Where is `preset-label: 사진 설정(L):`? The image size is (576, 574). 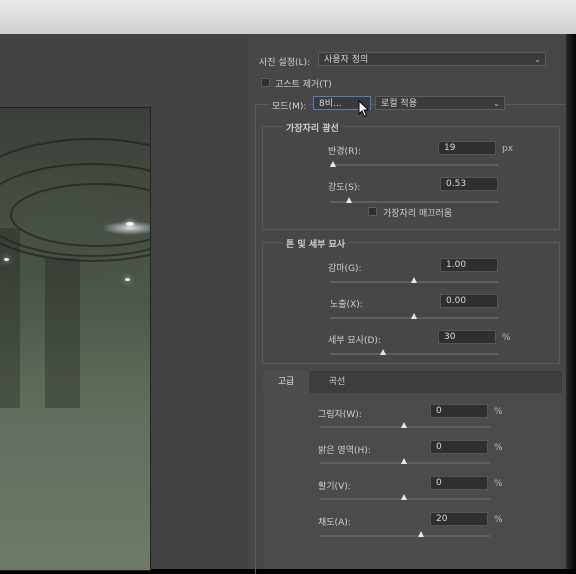 preset-label: 사진 설정(L): is located at coordinates (285, 63).